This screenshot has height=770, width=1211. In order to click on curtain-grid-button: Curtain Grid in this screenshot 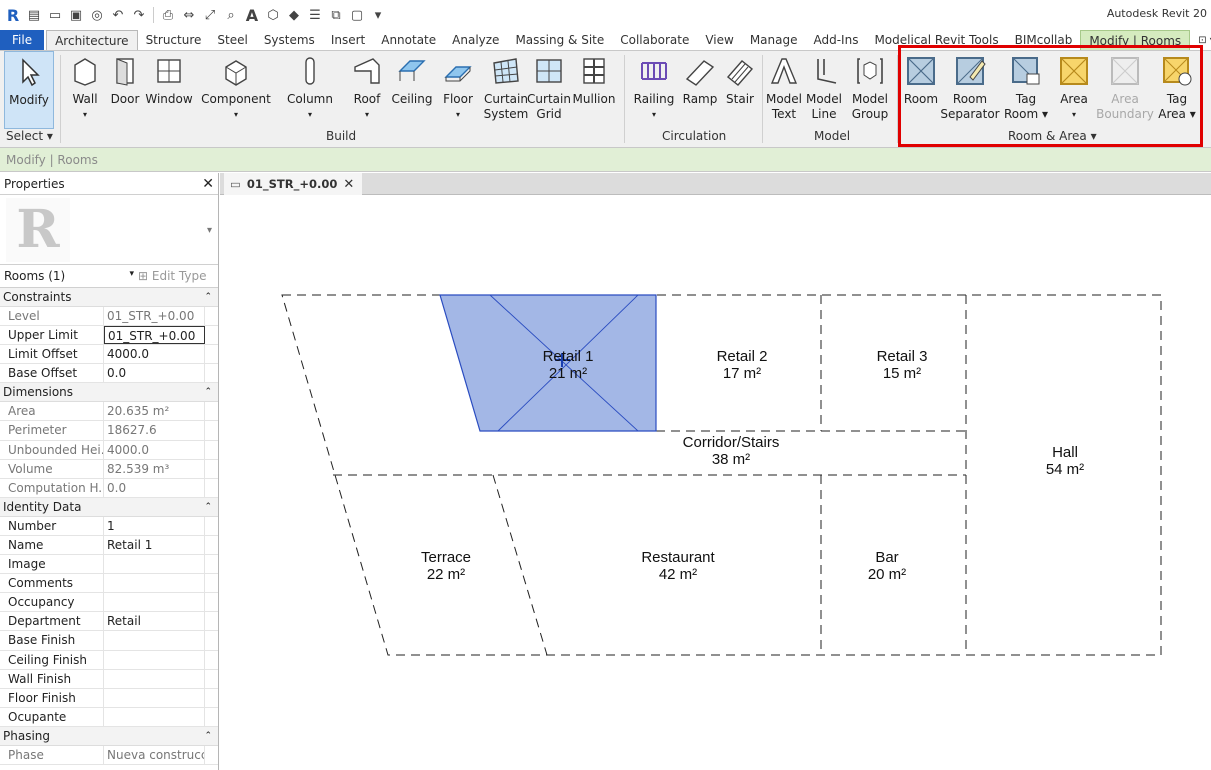, I will do `click(549, 90)`.